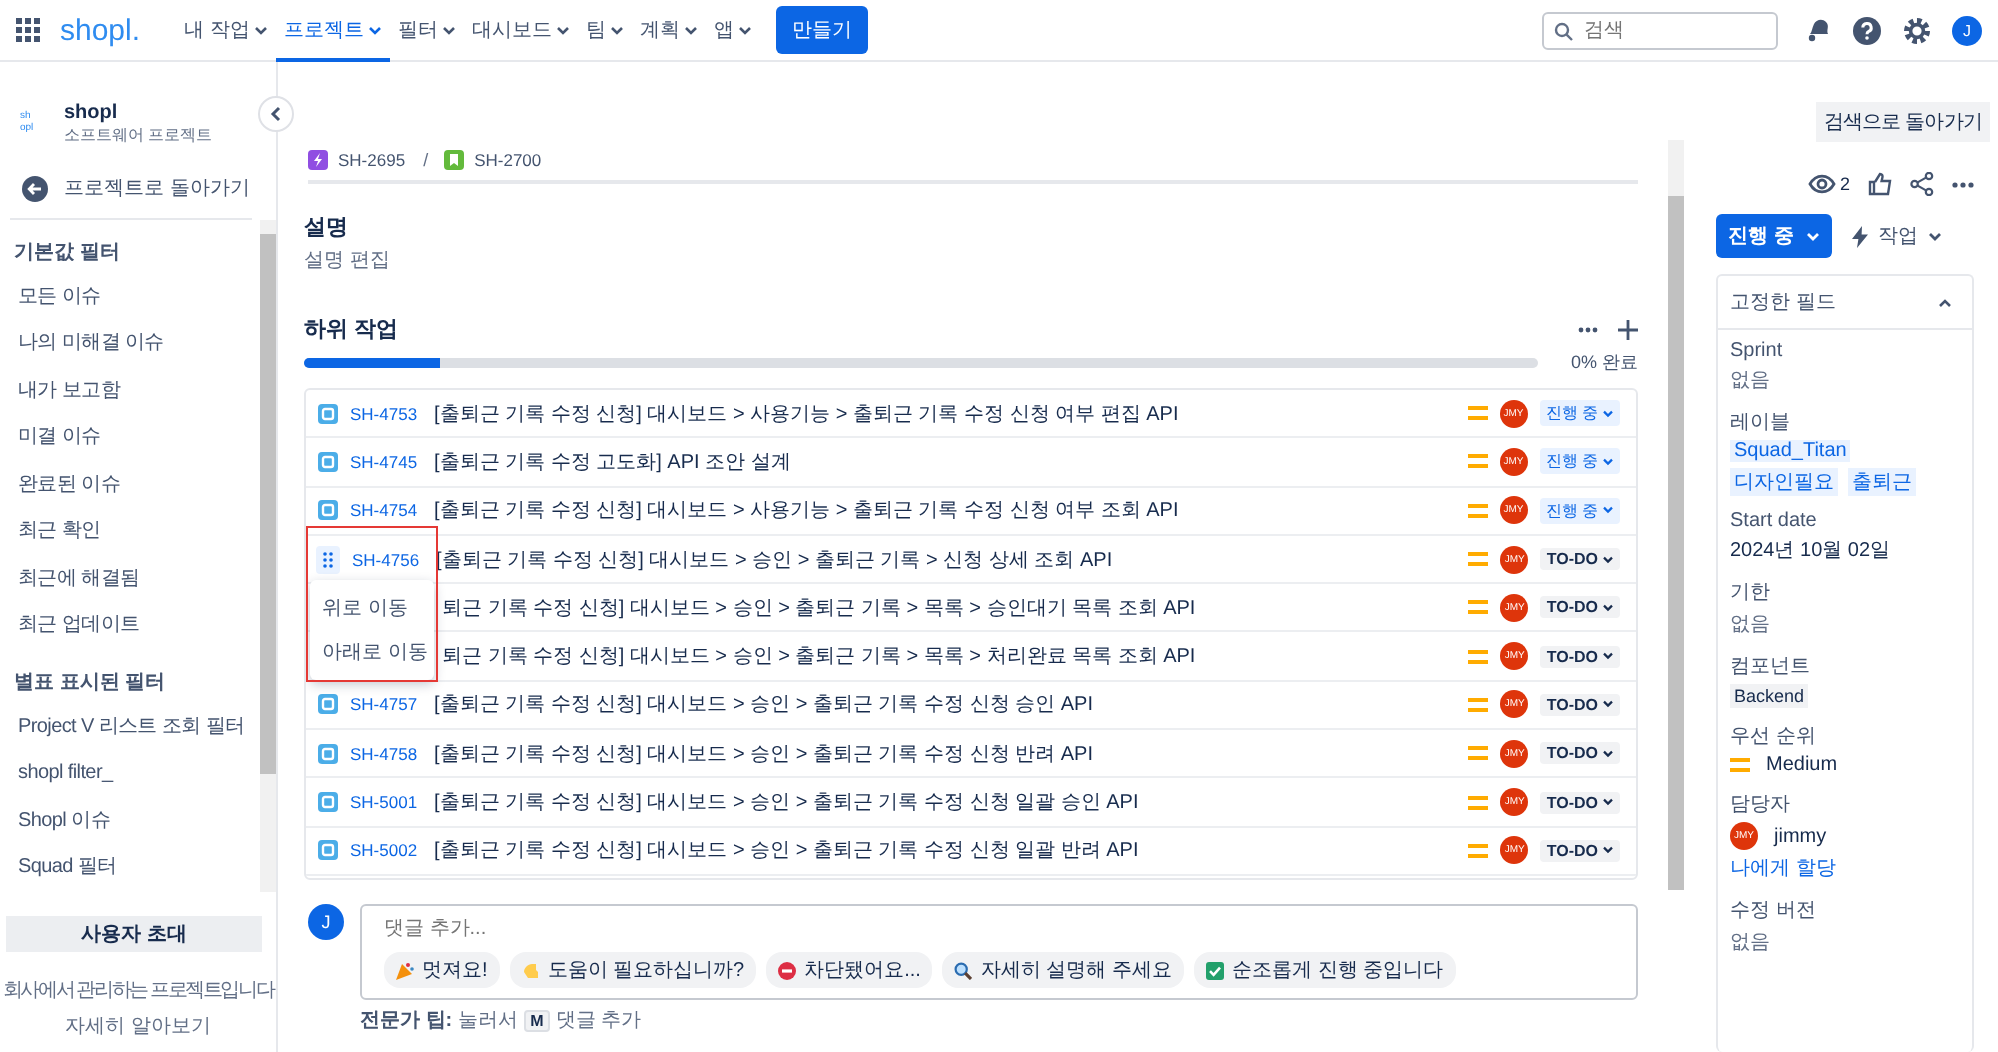 The height and width of the screenshot is (1052, 1998). What do you see at coordinates (326, 922) in the screenshot?
I see `user-avatar: J` at bounding box center [326, 922].